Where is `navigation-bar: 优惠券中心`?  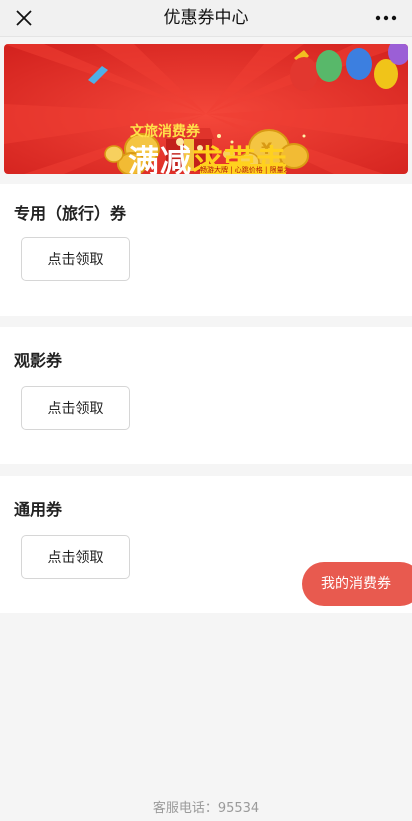
navigation-bar: 优惠券中心 is located at coordinates (206, 18).